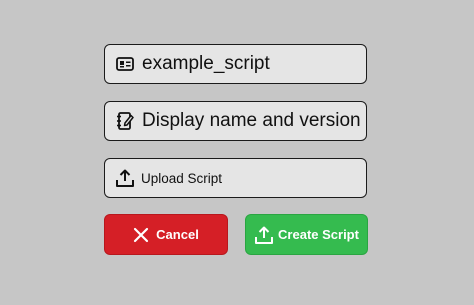 This screenshot has width=474, height=305. I want to click on create-script-label: Create Script, so click(318, 234).